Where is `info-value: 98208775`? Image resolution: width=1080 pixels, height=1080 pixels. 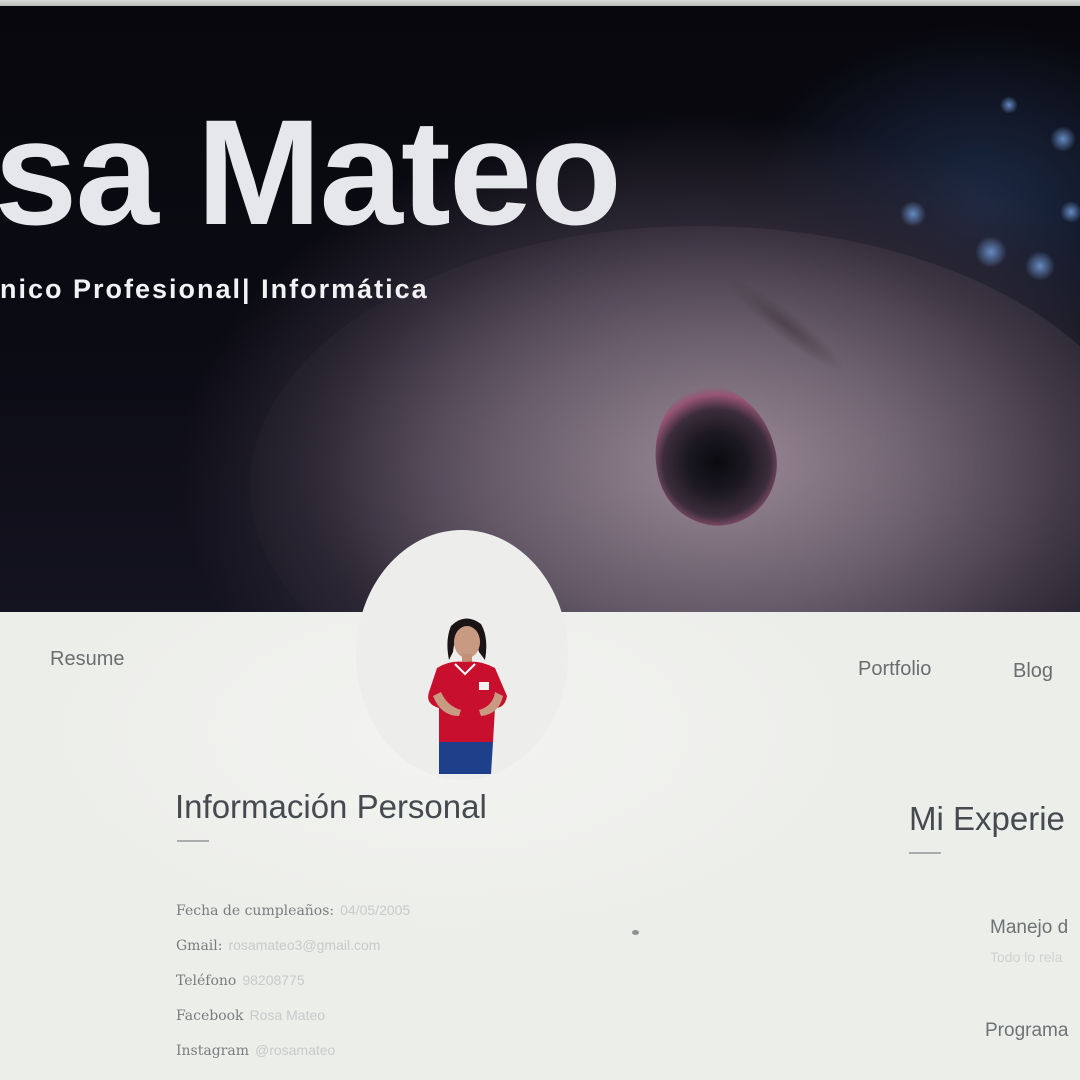 info-value: 98208775 is located at coordinates (273, 980).